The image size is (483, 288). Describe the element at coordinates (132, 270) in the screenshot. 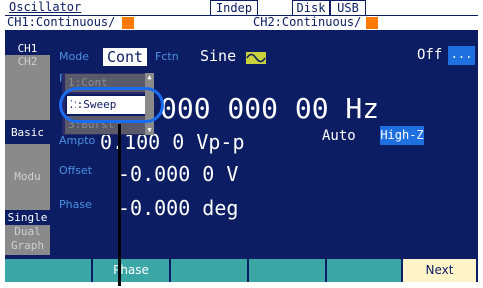

I see `softkey-phase: Phase` at that location.